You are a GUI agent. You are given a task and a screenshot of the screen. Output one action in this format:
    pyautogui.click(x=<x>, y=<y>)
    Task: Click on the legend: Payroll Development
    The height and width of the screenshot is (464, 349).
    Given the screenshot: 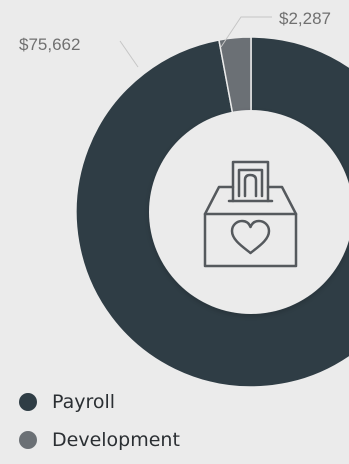 What is the action you would take?
    pyautogui.click(x=99, y=426)
    